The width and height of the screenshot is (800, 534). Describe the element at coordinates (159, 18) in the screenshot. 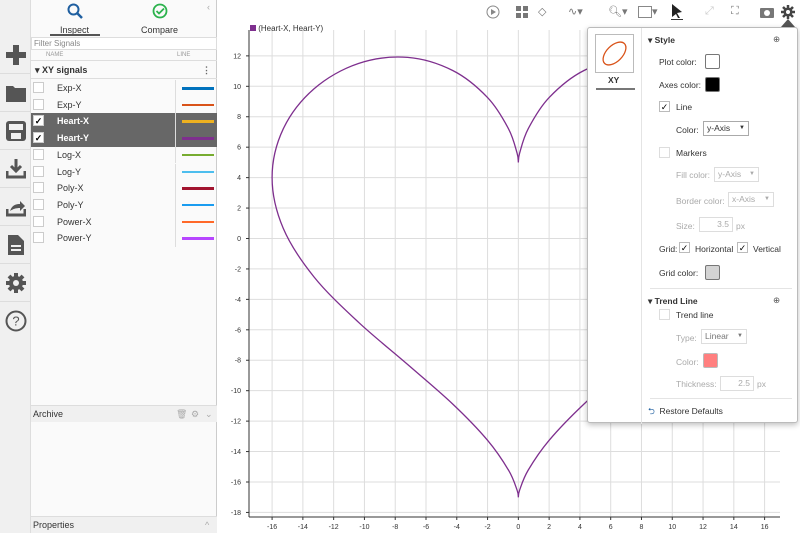

I see `tab-compare: Compare` at that location.